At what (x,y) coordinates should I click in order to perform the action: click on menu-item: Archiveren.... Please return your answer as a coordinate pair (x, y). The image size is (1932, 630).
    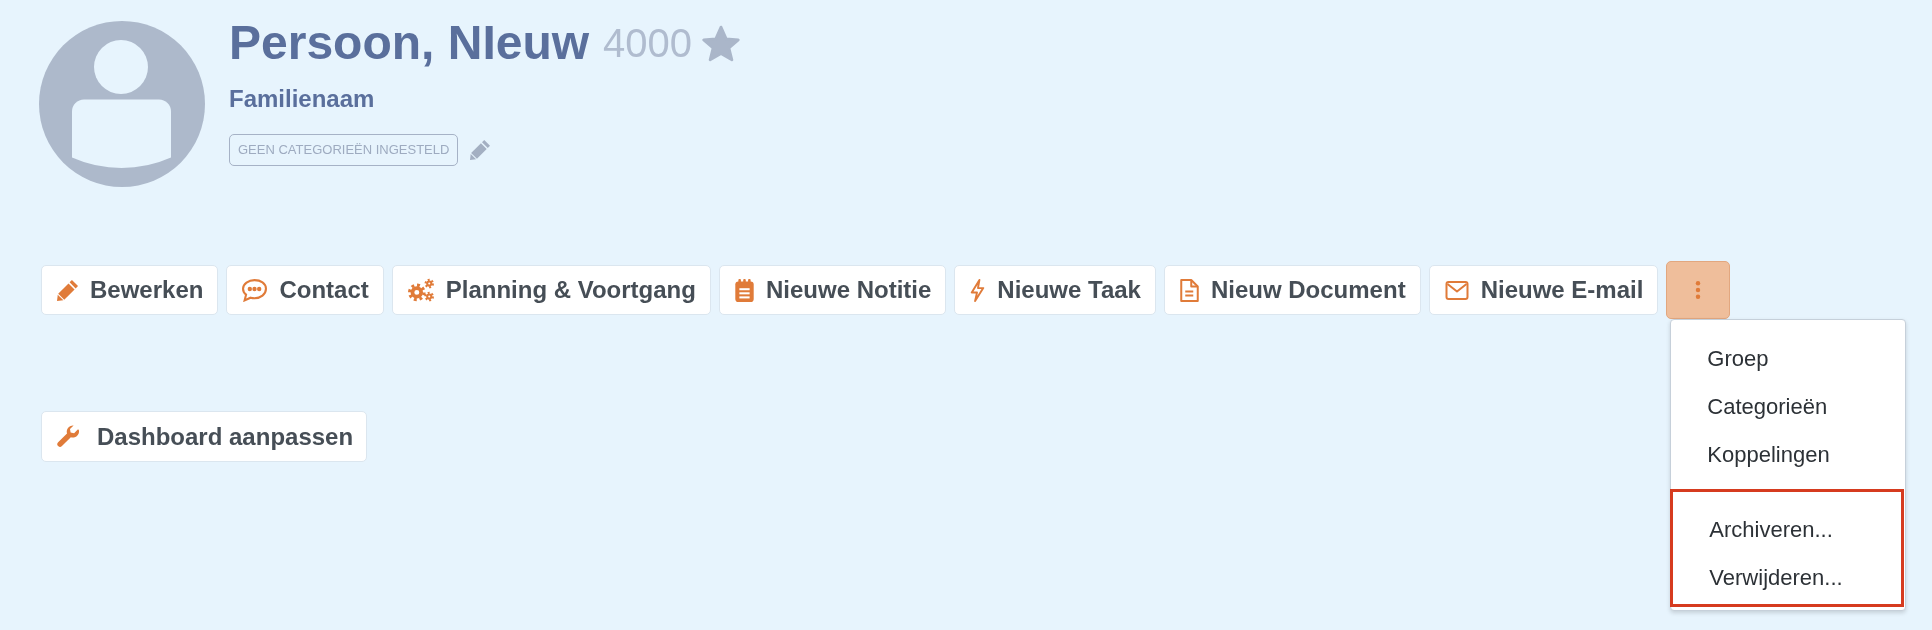
    Looking at the image, I should click on (1787, 529).